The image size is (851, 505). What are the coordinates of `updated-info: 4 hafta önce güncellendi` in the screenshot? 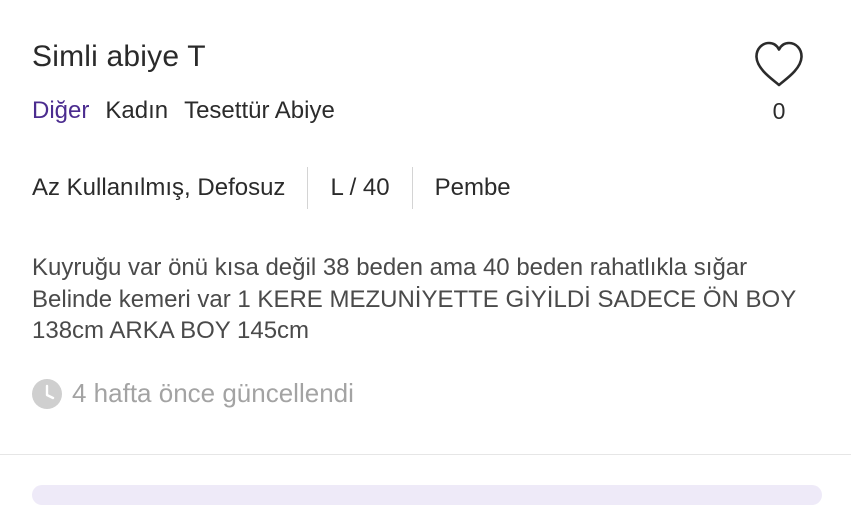 It's located at (193, 393).